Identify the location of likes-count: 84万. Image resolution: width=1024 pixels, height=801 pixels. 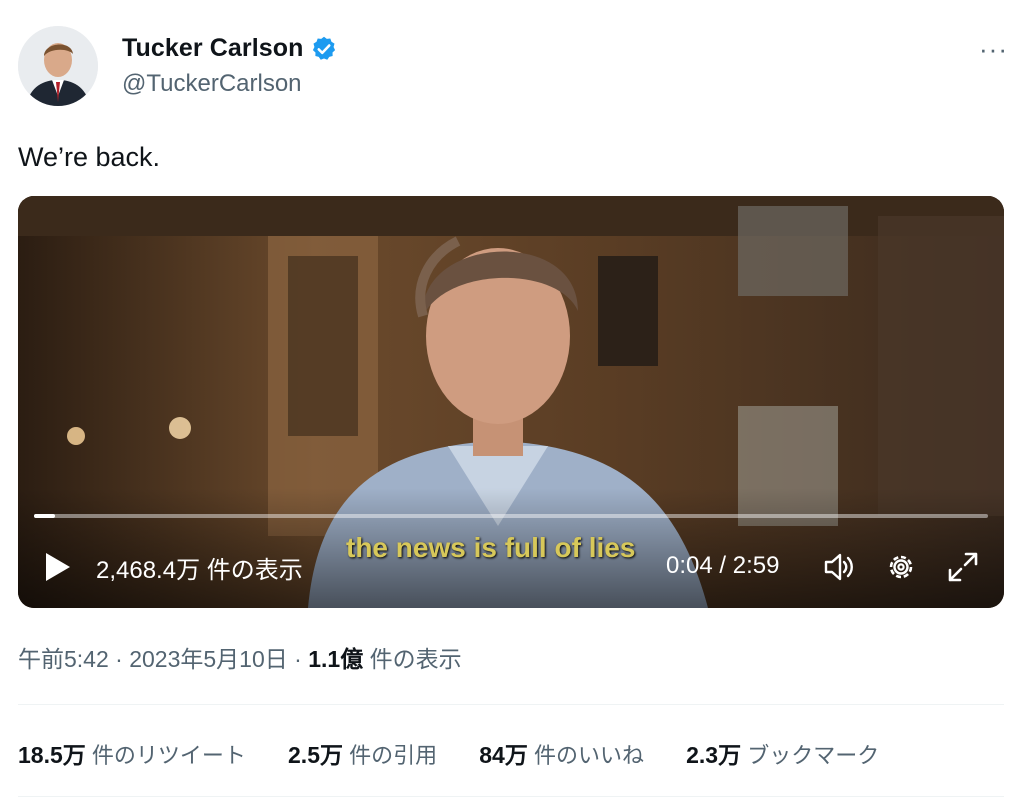
(503, 755).